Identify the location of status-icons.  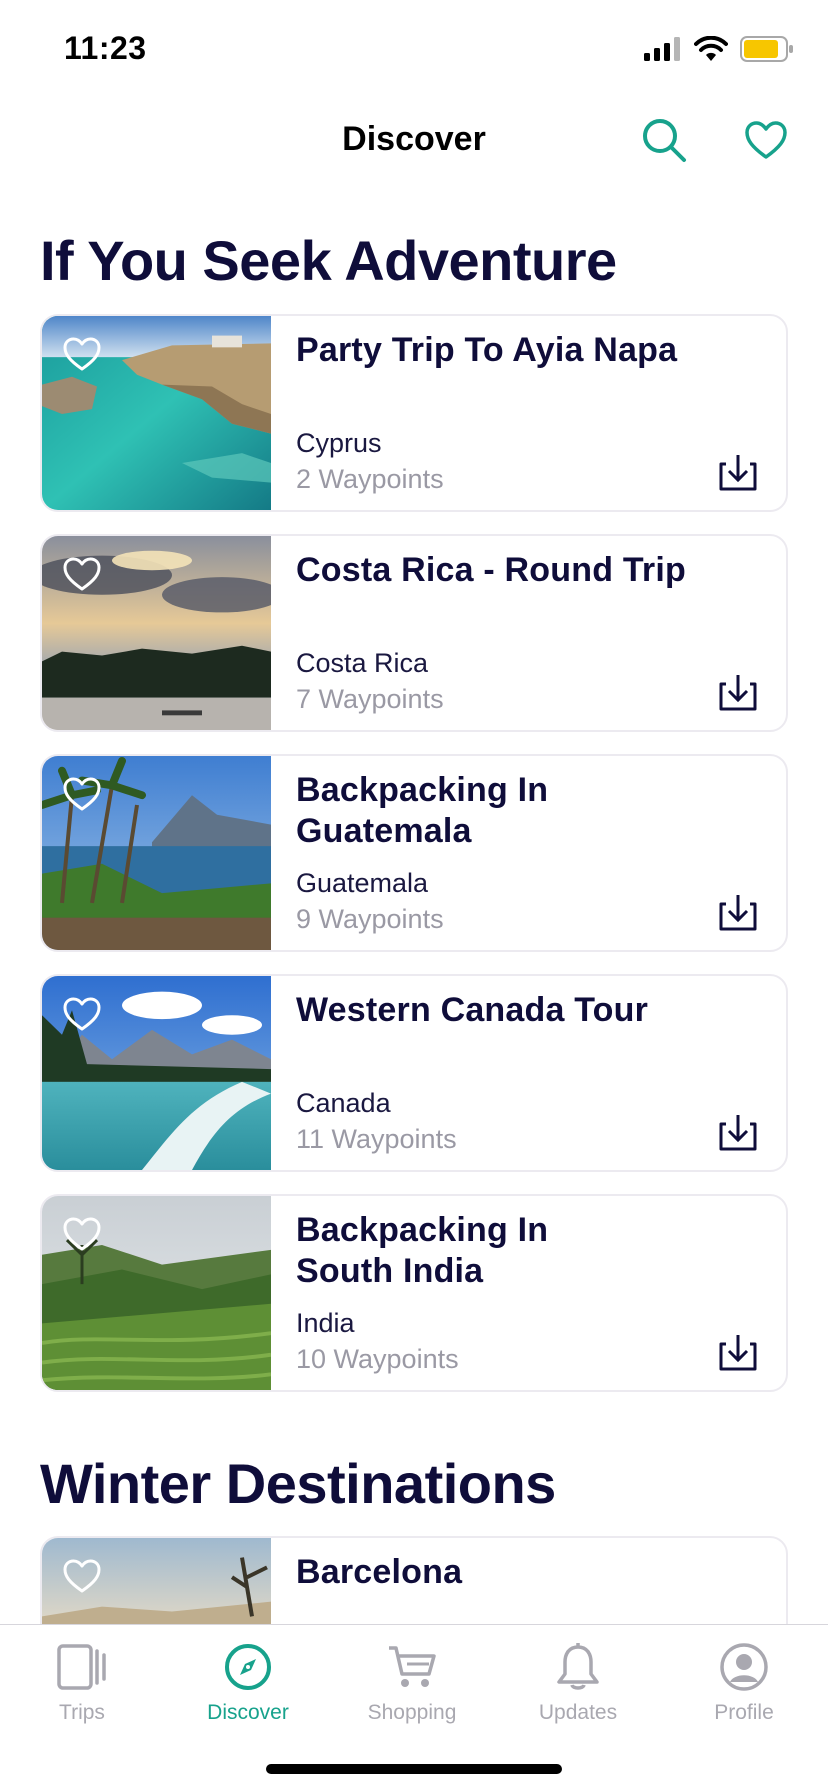
(719, 49).